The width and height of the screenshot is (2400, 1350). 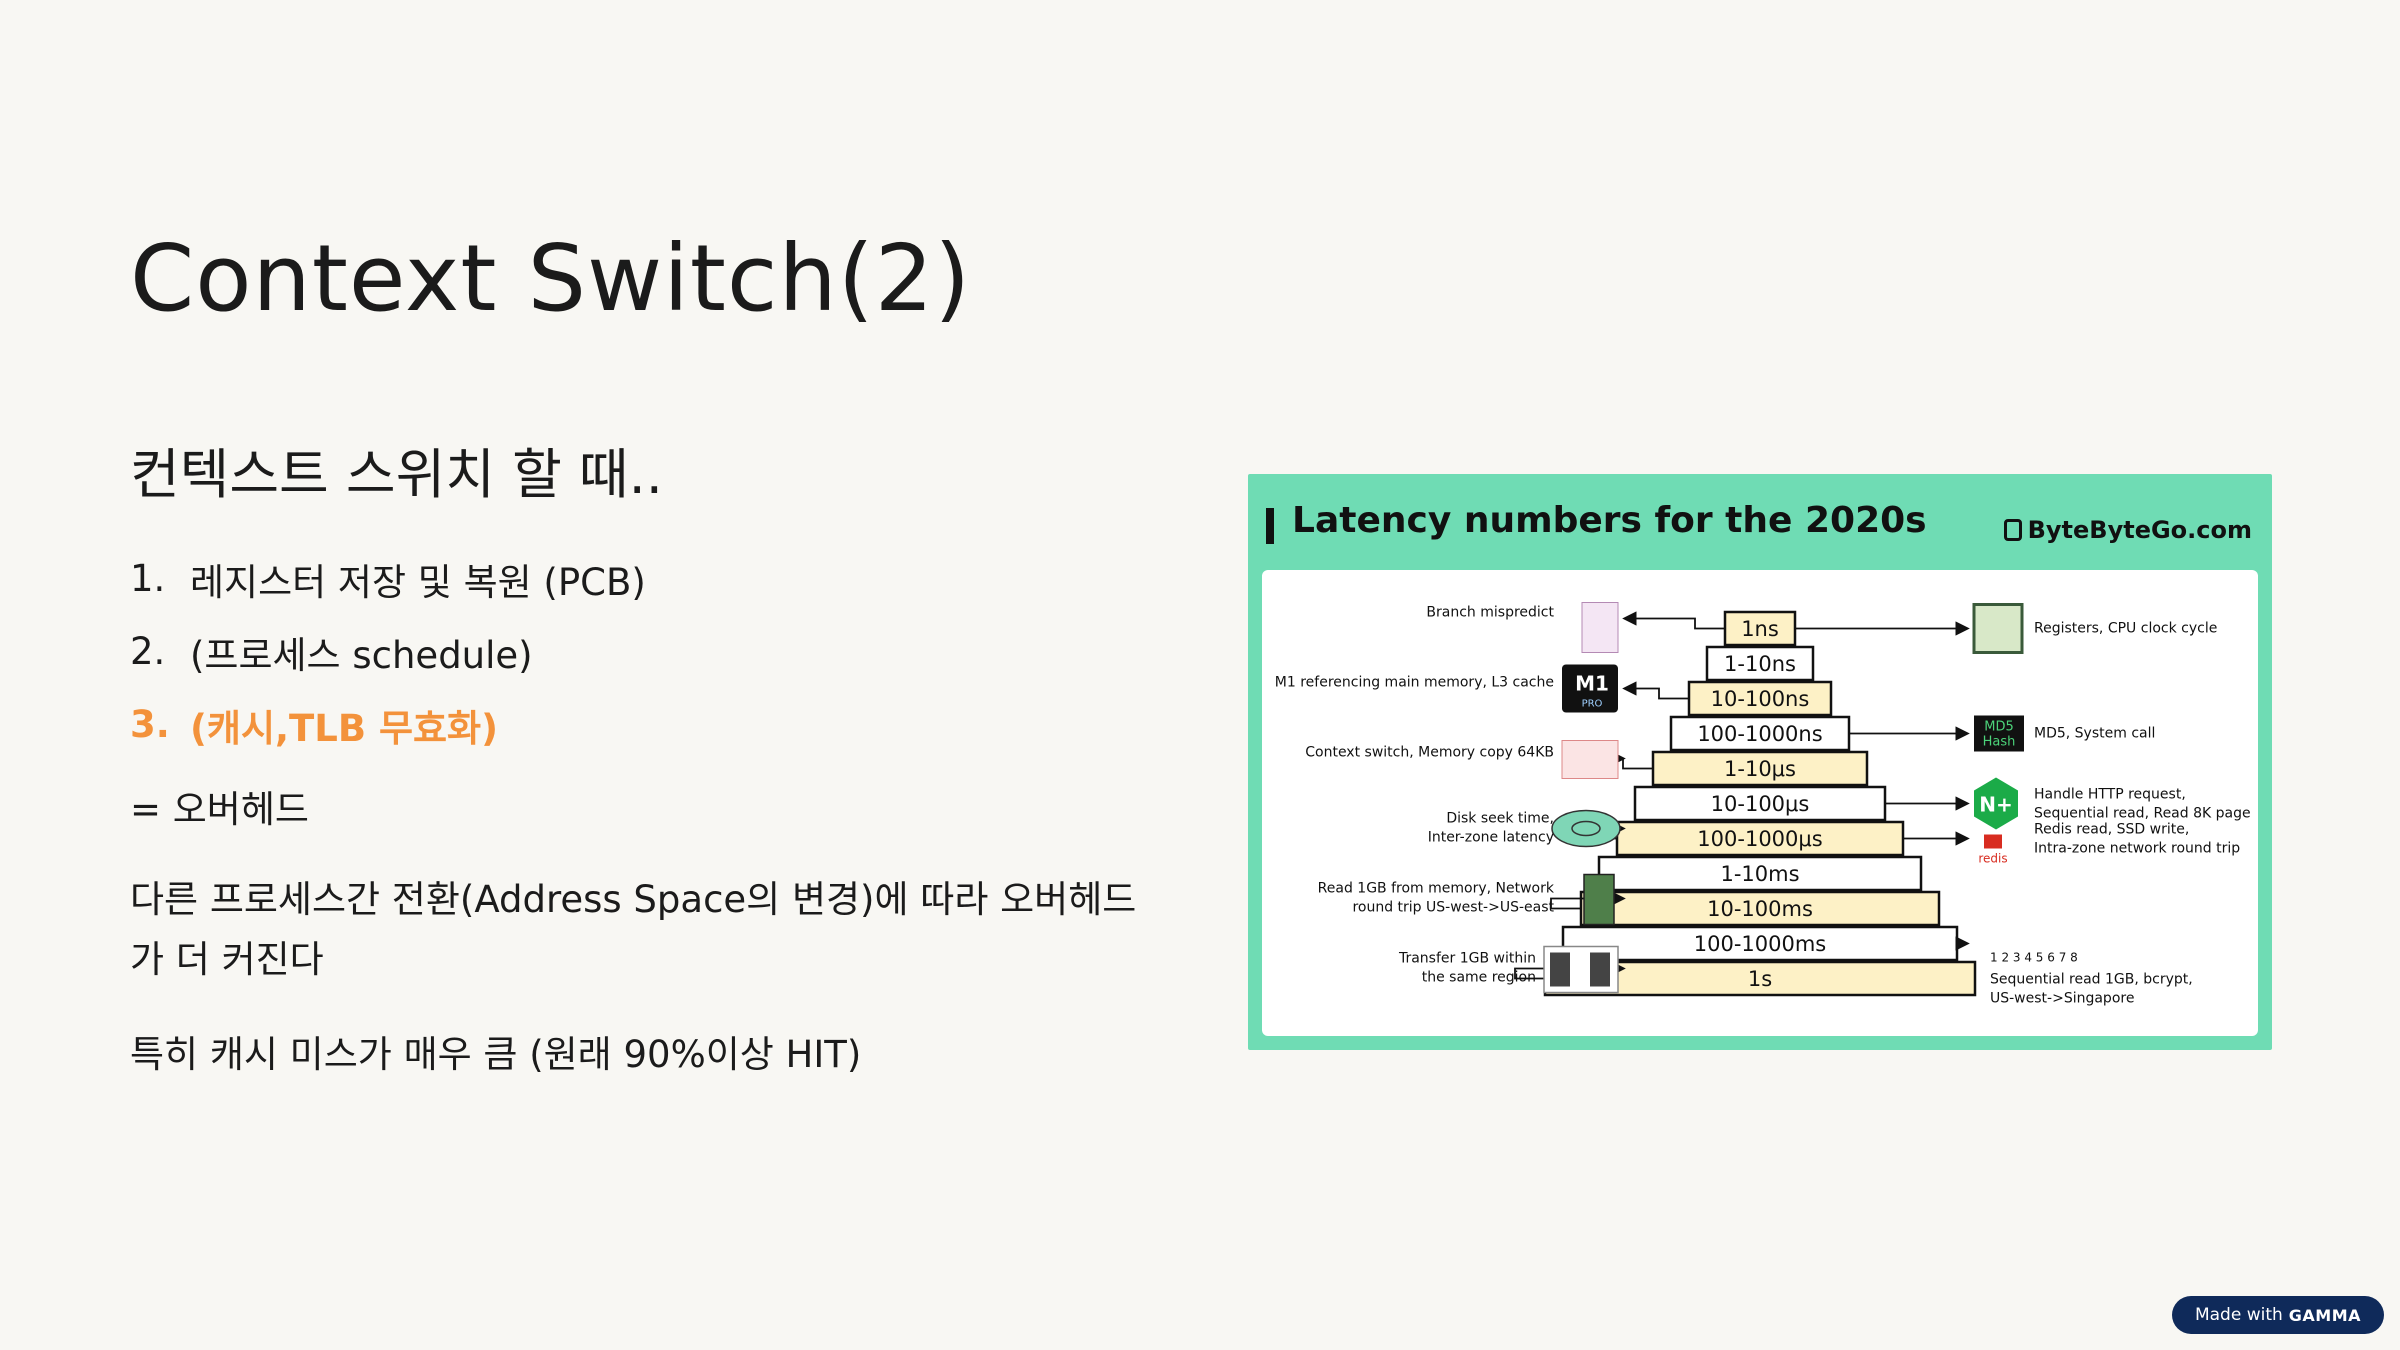 I want to click on latency-step-label: 1-10ns, so click(x=1760, y=664).